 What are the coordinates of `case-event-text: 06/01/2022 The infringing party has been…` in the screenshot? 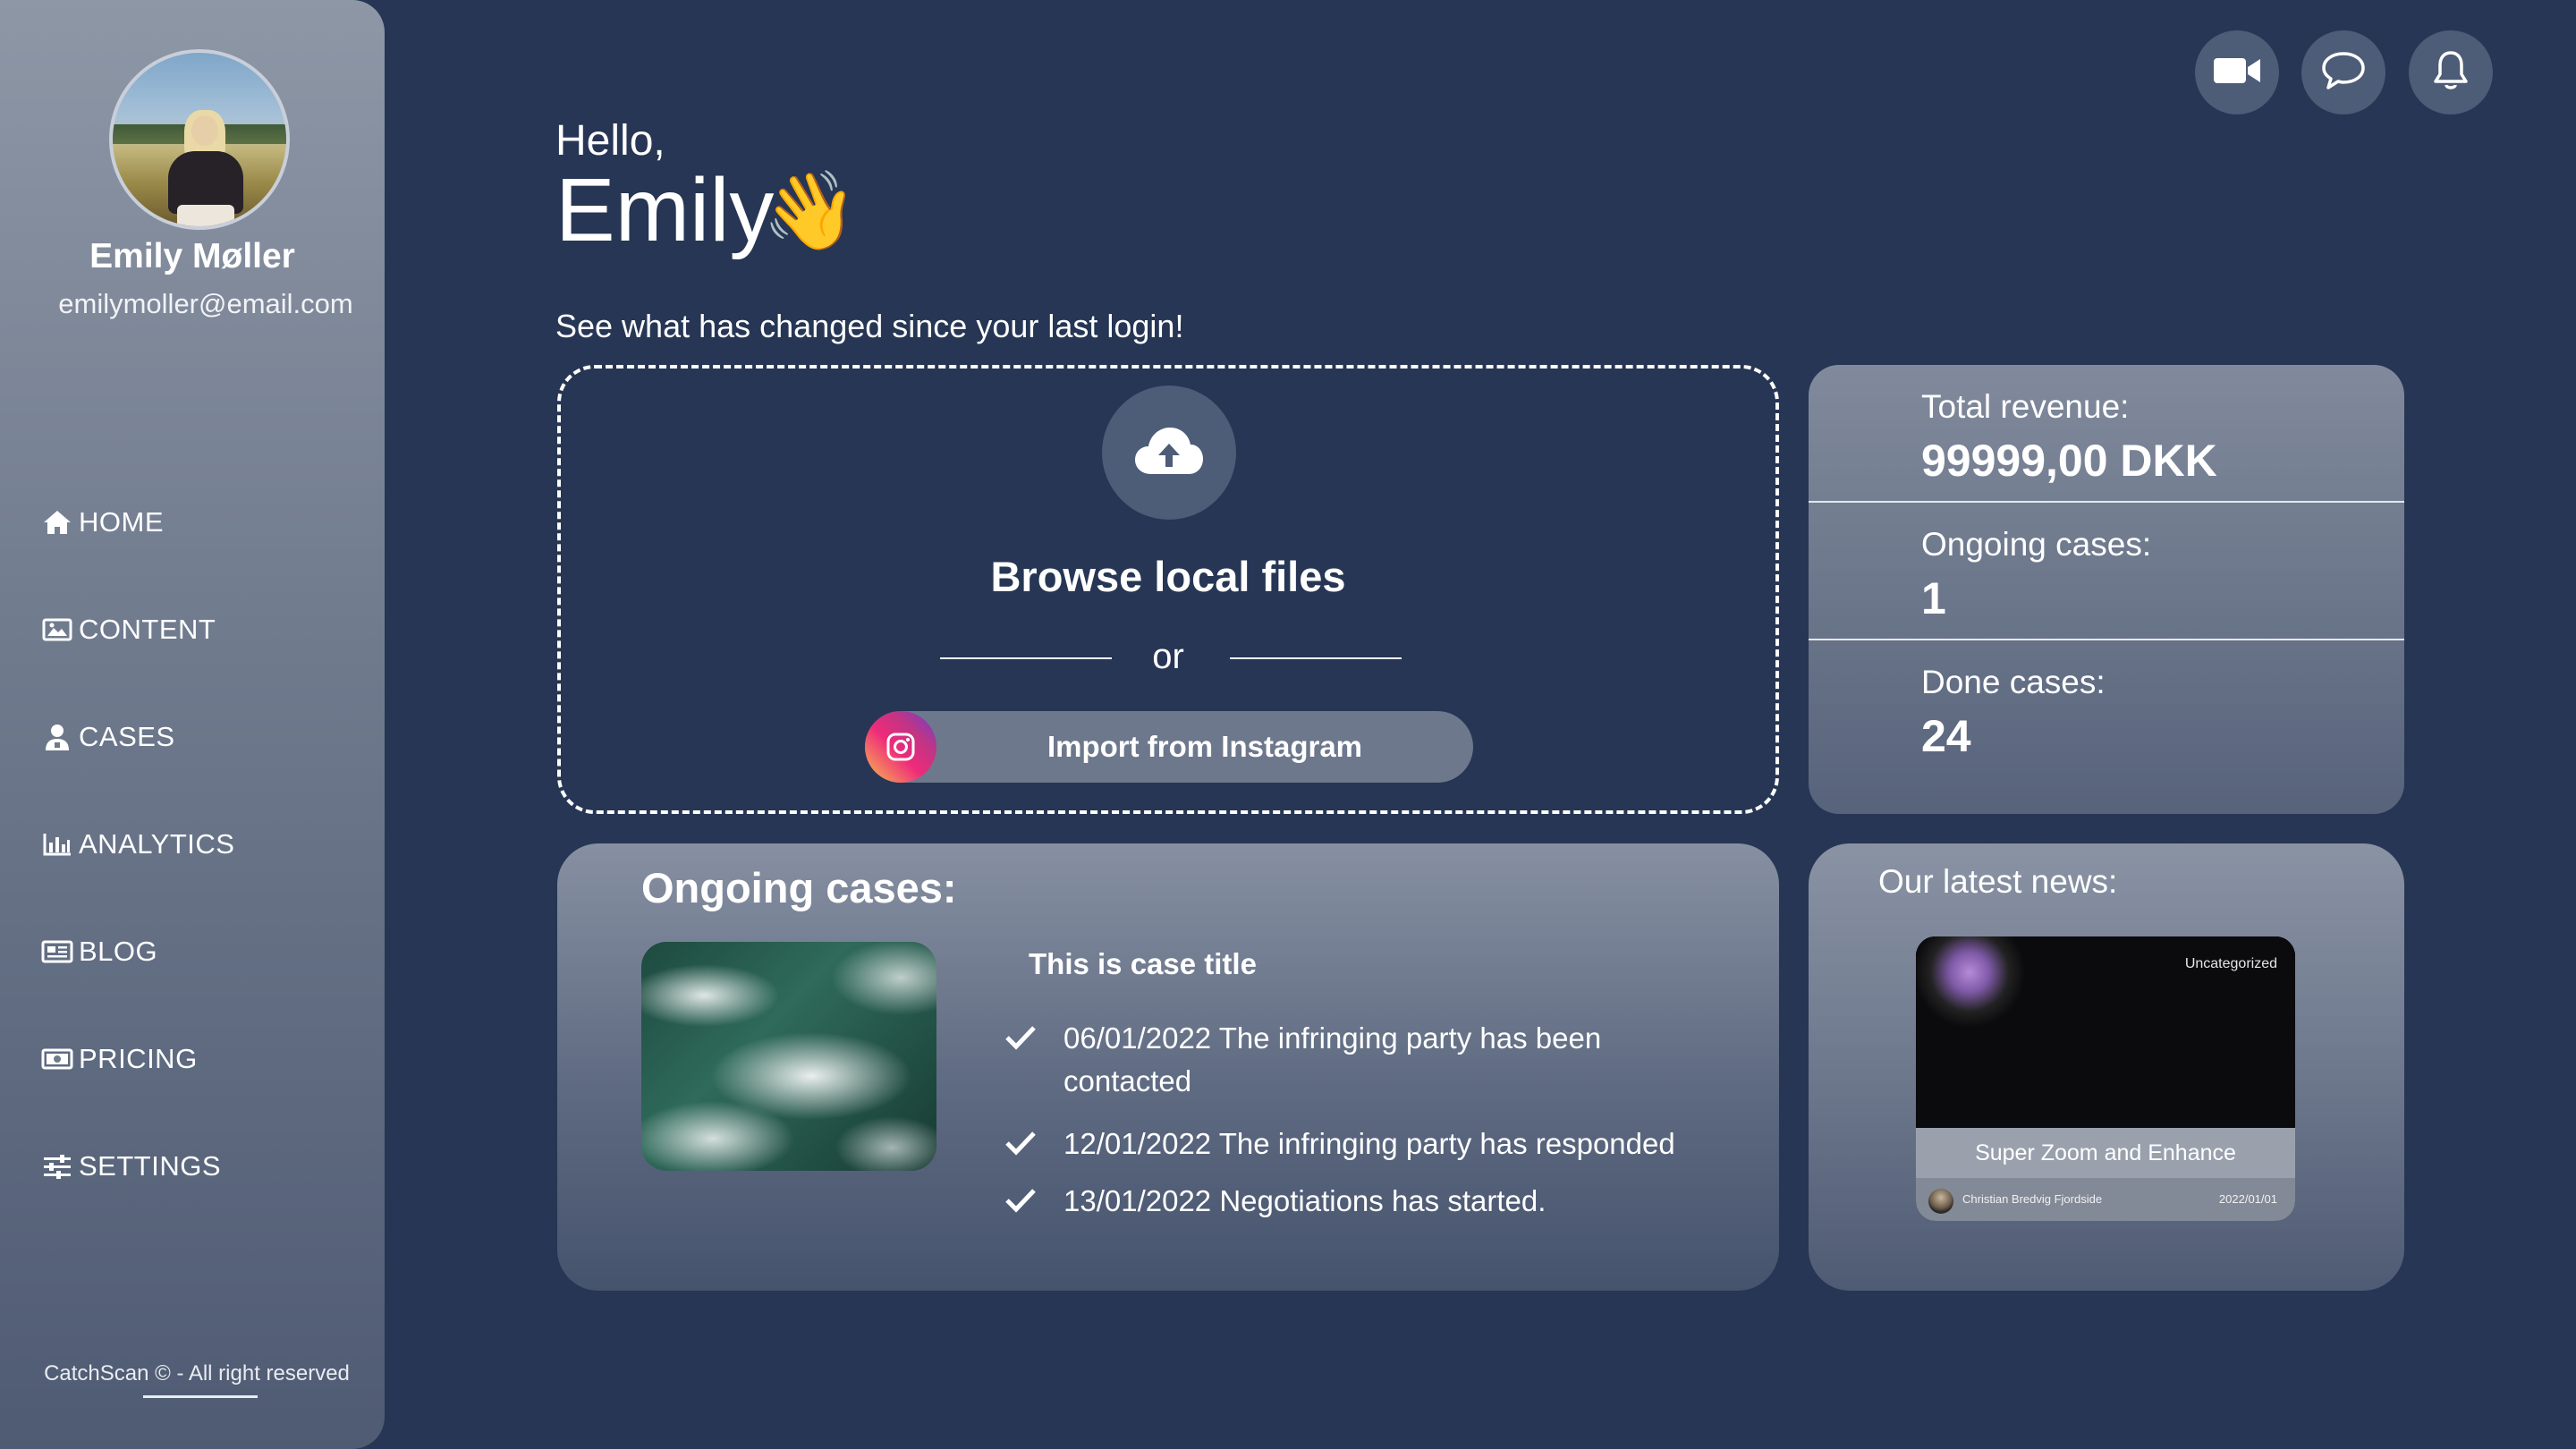 It's located at (1332, 1059).